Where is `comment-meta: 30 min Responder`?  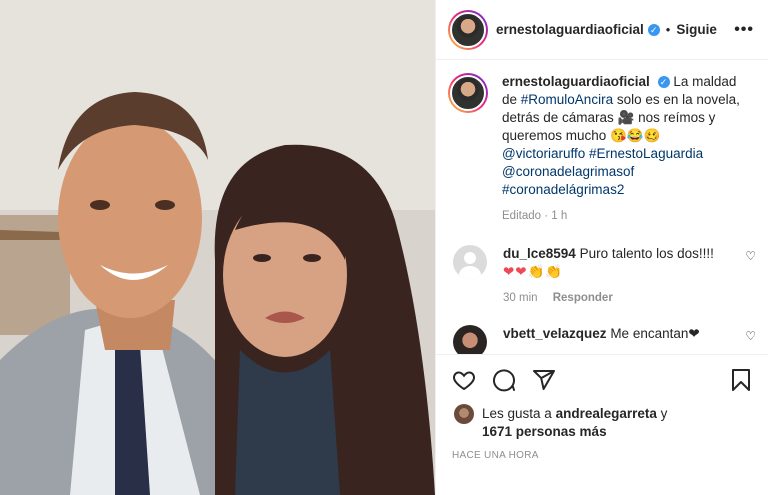
comment-meta: 30 min Responder is located at coordinates (619, 298).